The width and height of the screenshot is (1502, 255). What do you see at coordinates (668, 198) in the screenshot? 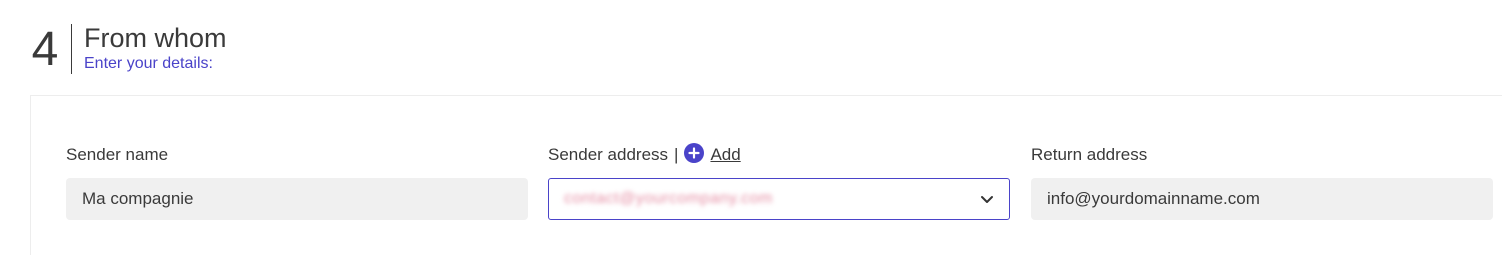
I see `sender-address-value: contact@yourcompany.com` at bounding box center [668, 198].